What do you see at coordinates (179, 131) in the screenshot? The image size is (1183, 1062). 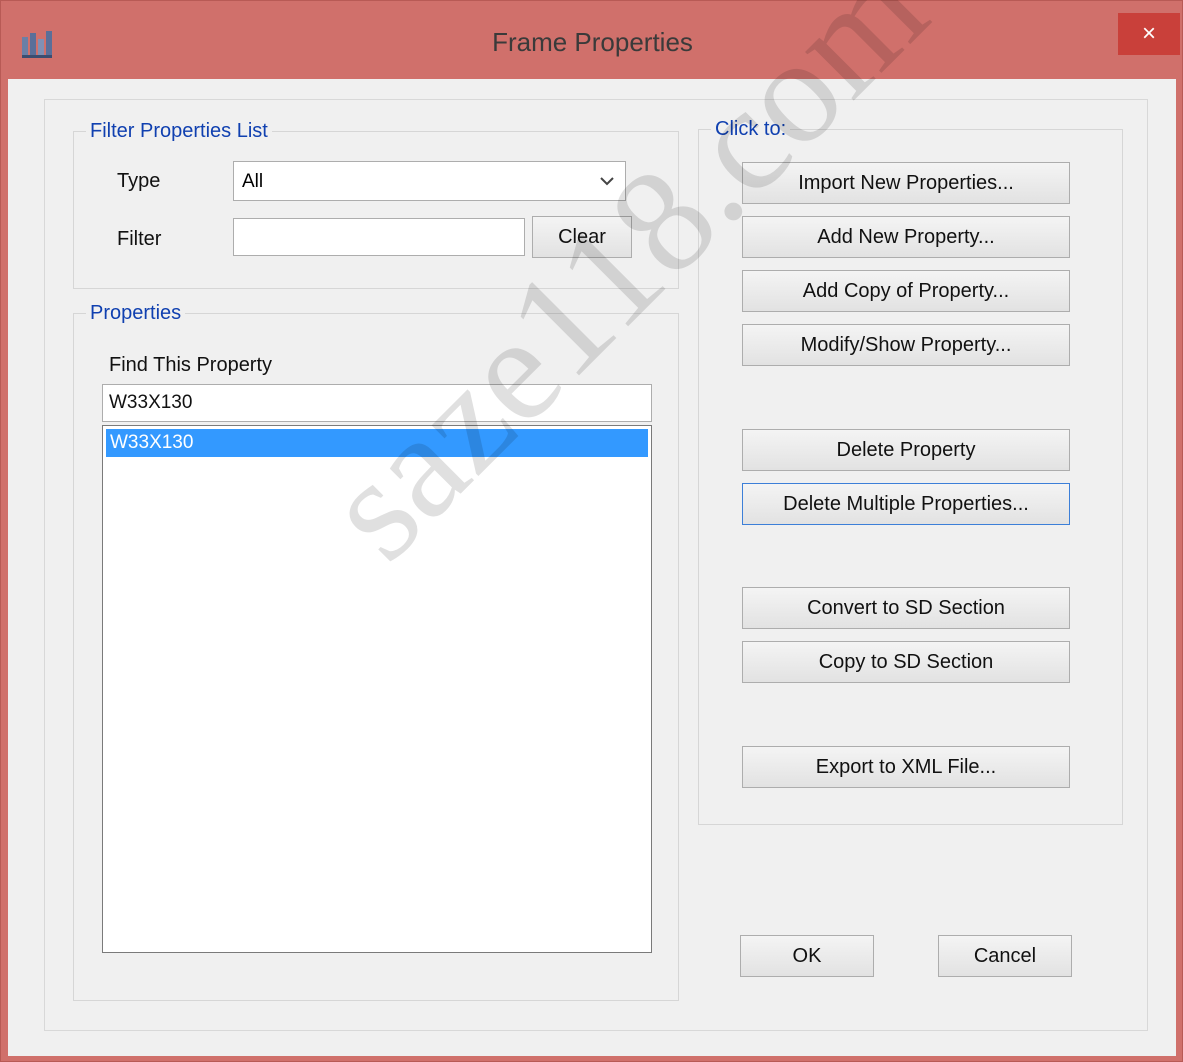 I see `filter-group-title: Filter Properties List` at bounding box center [179, 131].